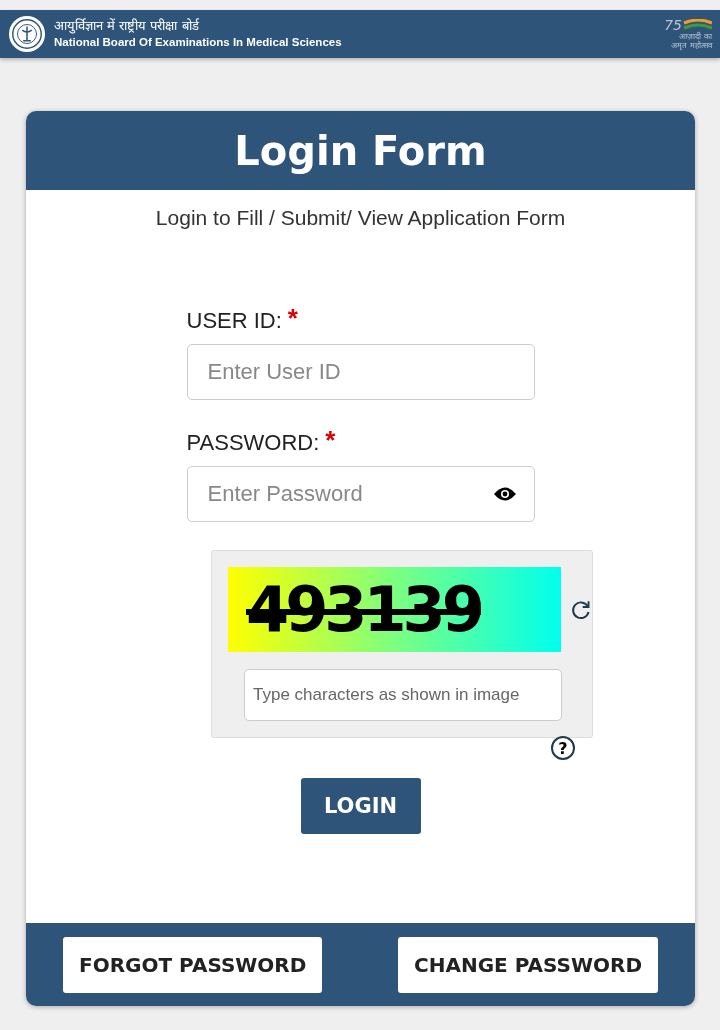 Image resolution: width=720 pixels, height=1030 pixels. Describe the element at coordinates (360, 218) in the screenshot. I see `form-subtitle: Login to Fill / Submit/ View Application Form` at that location.